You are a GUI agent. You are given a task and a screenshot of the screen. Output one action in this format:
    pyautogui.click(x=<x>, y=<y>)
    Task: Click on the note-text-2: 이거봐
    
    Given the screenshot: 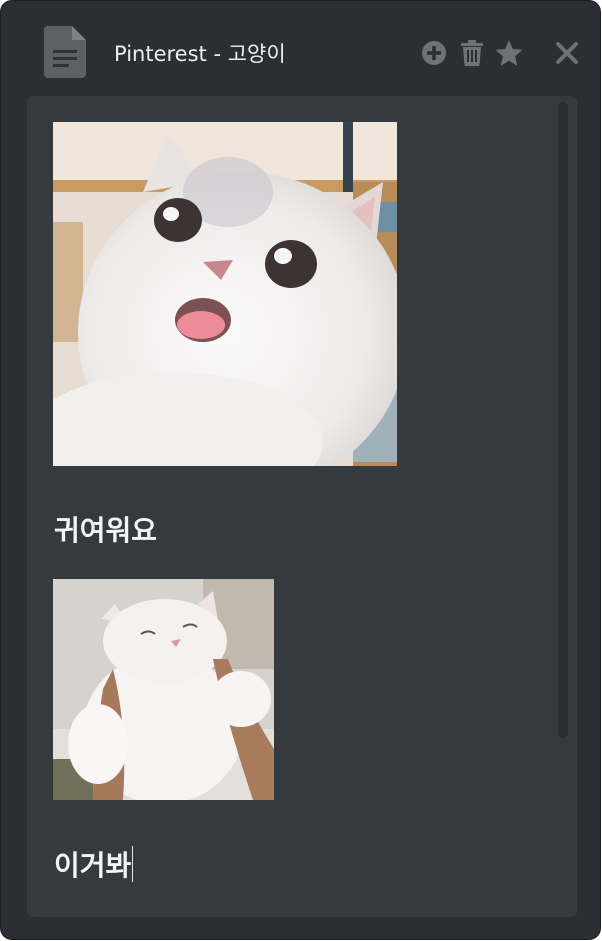 What is the action you would take?
    pyautogui.click(x=94, y=864)
    